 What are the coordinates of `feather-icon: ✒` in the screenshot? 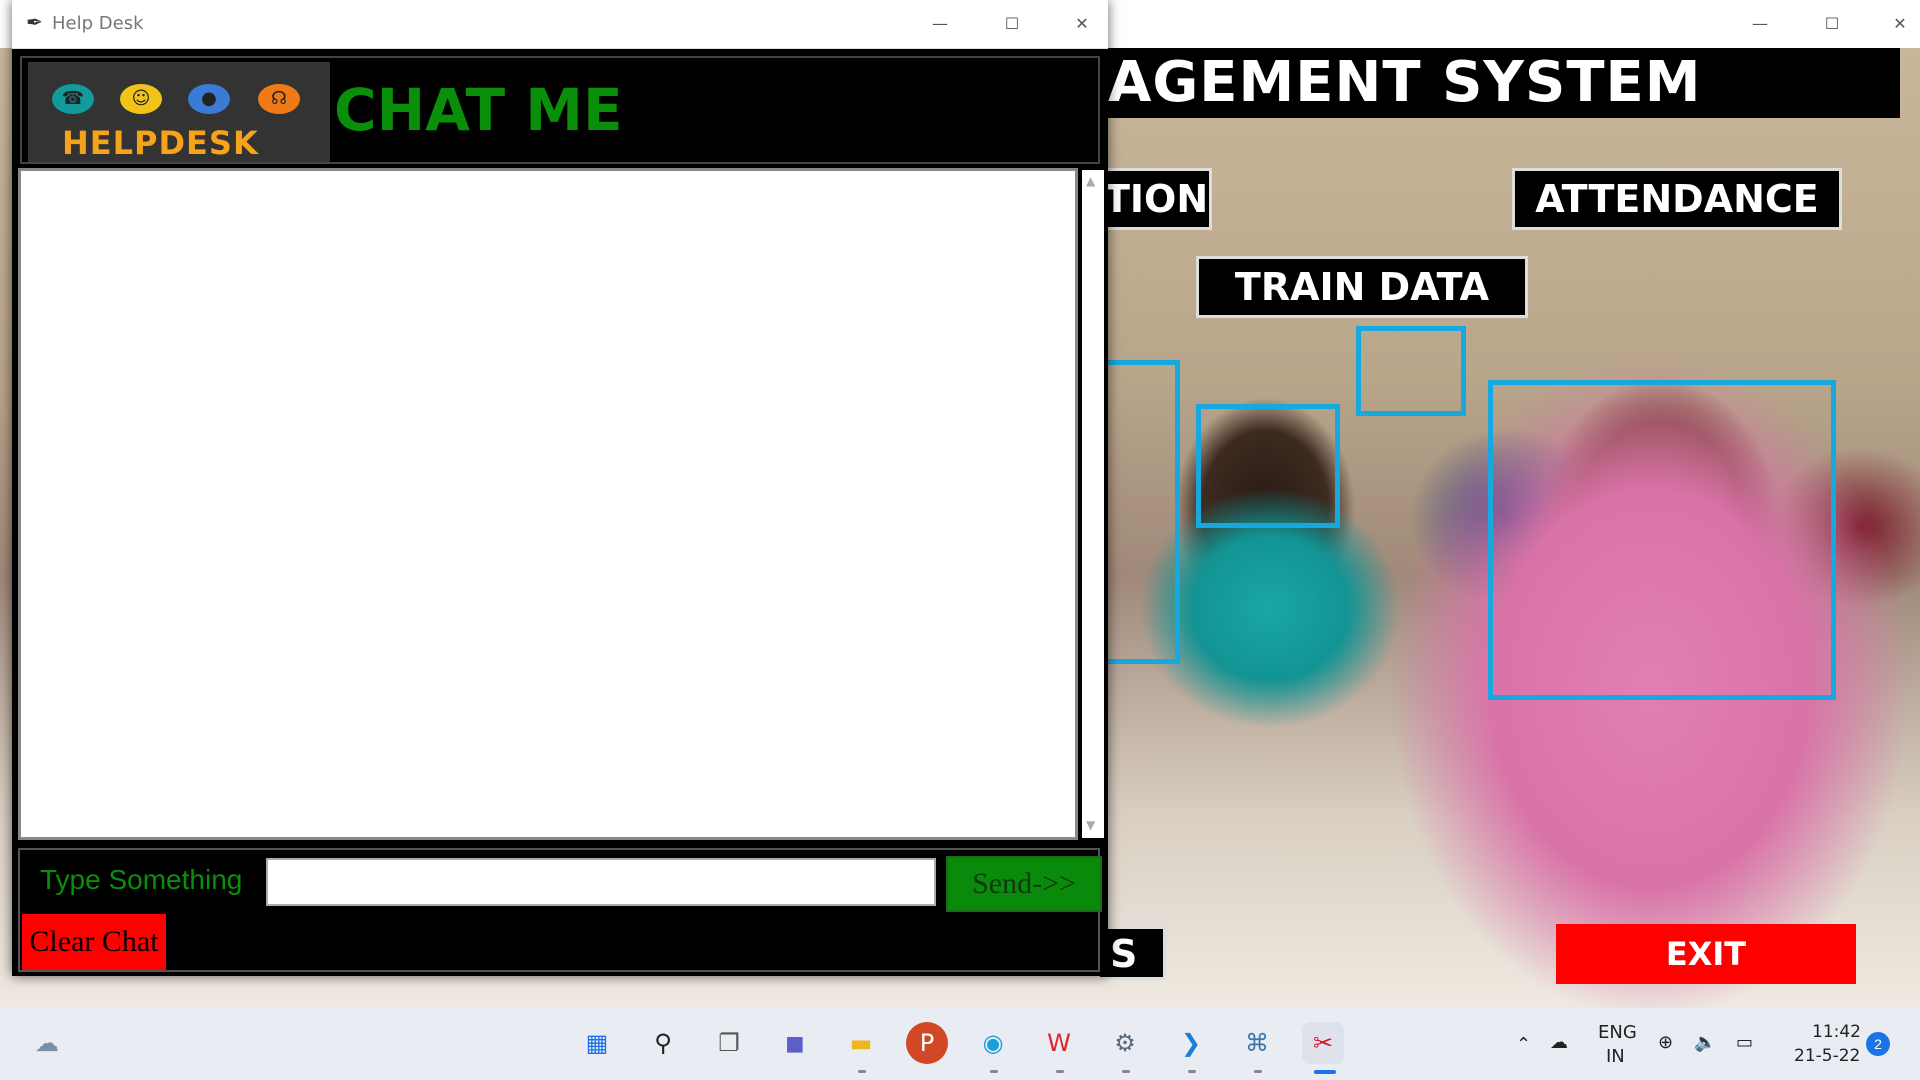 It's located at (34, 23).